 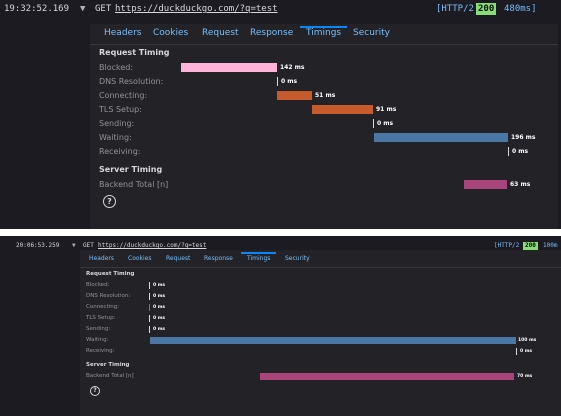 I want to click on server-timing-value-backend: 70 ms, so click(x=525, y=376).